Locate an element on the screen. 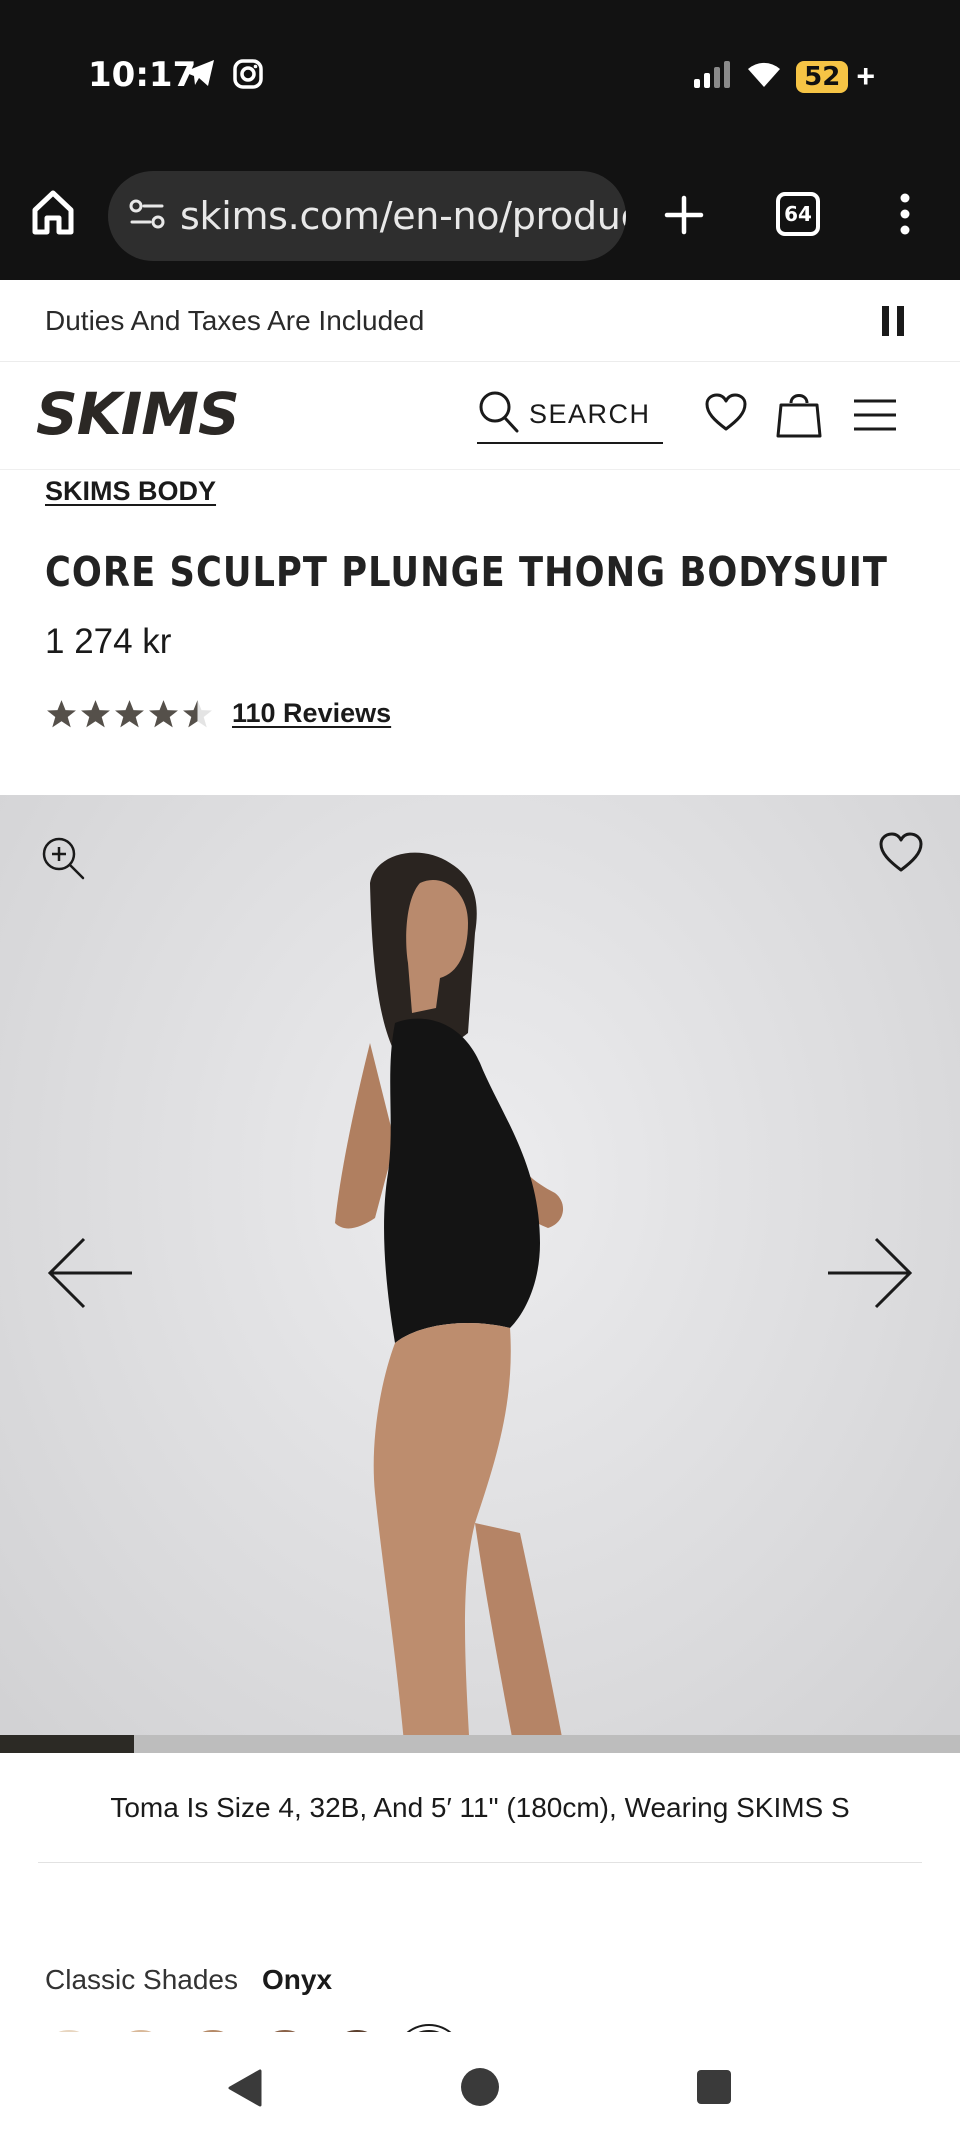  product-price: 1 274 kr is located at coordinates (108, 641).